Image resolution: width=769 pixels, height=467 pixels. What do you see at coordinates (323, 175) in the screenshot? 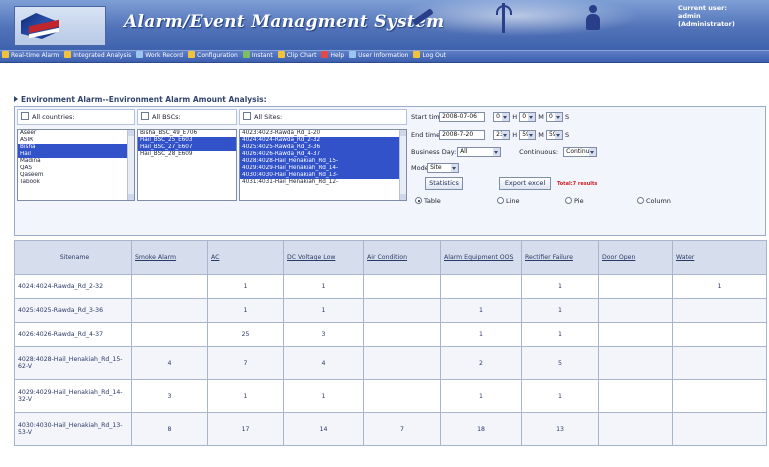
I see `site-option: 4030:4030-Hail_Henakiah_Rd_13-` at bounding box center [323, 175].